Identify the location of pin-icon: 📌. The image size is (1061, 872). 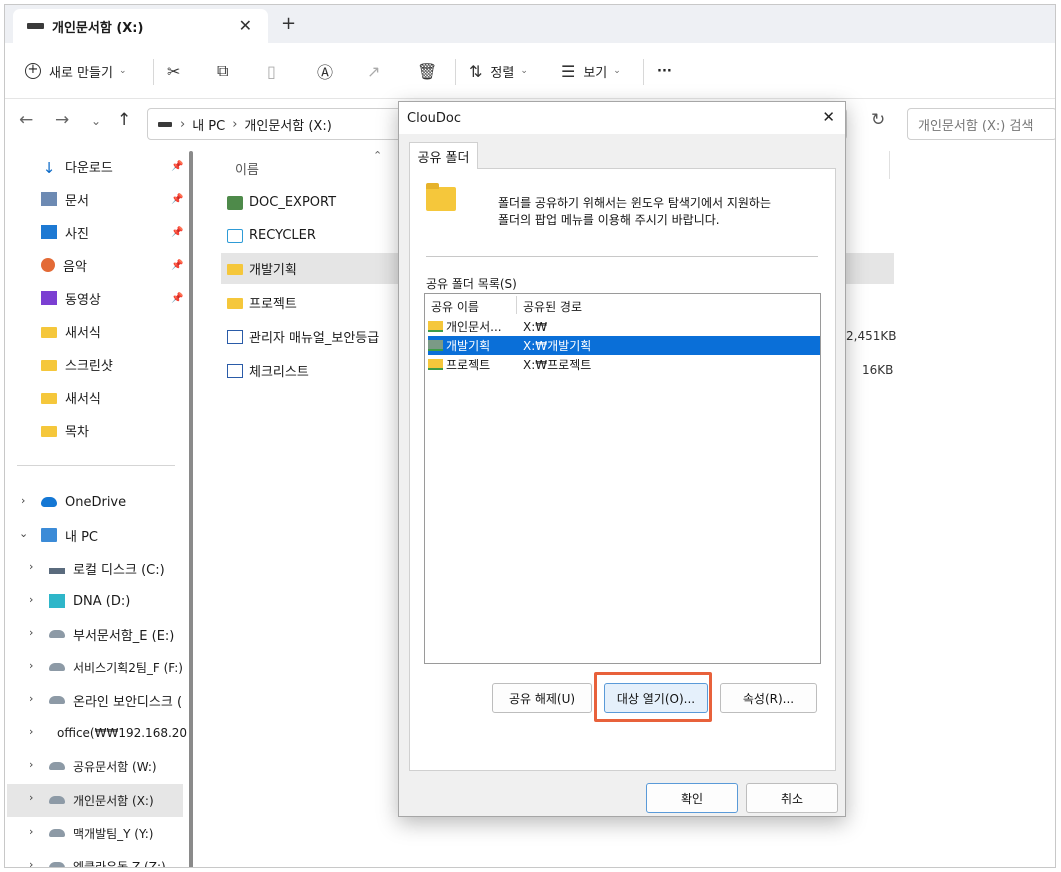
(177, 199).